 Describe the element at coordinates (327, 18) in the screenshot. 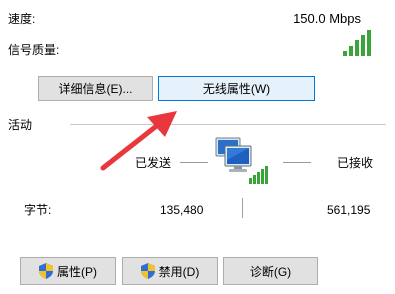

I see `speed-value: 150.0 Mbps` at that location.